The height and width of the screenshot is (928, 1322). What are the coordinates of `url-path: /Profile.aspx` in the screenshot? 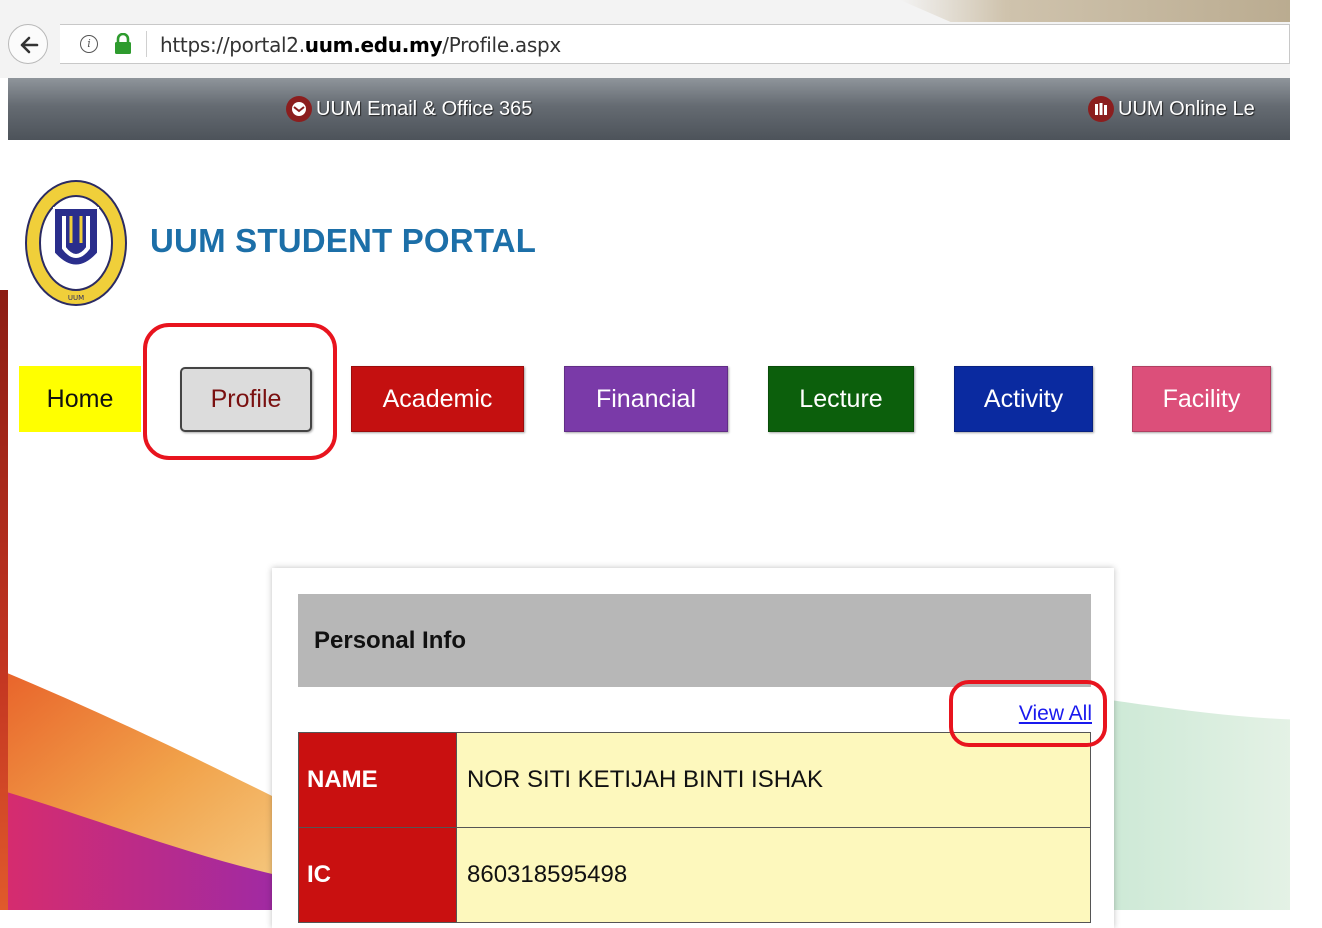 It's located at (501, 45).